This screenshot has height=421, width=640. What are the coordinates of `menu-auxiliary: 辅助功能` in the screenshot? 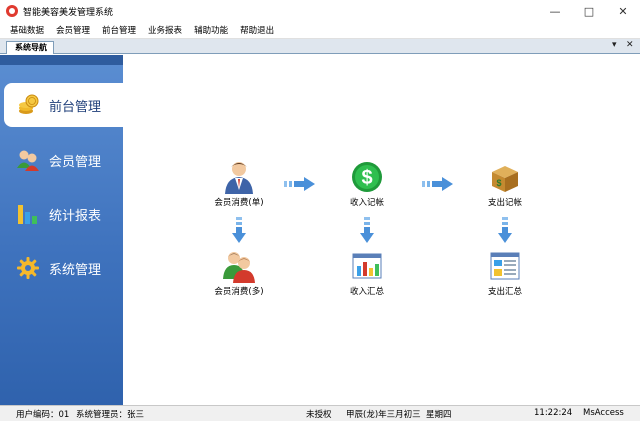 It's located at (211, 30).